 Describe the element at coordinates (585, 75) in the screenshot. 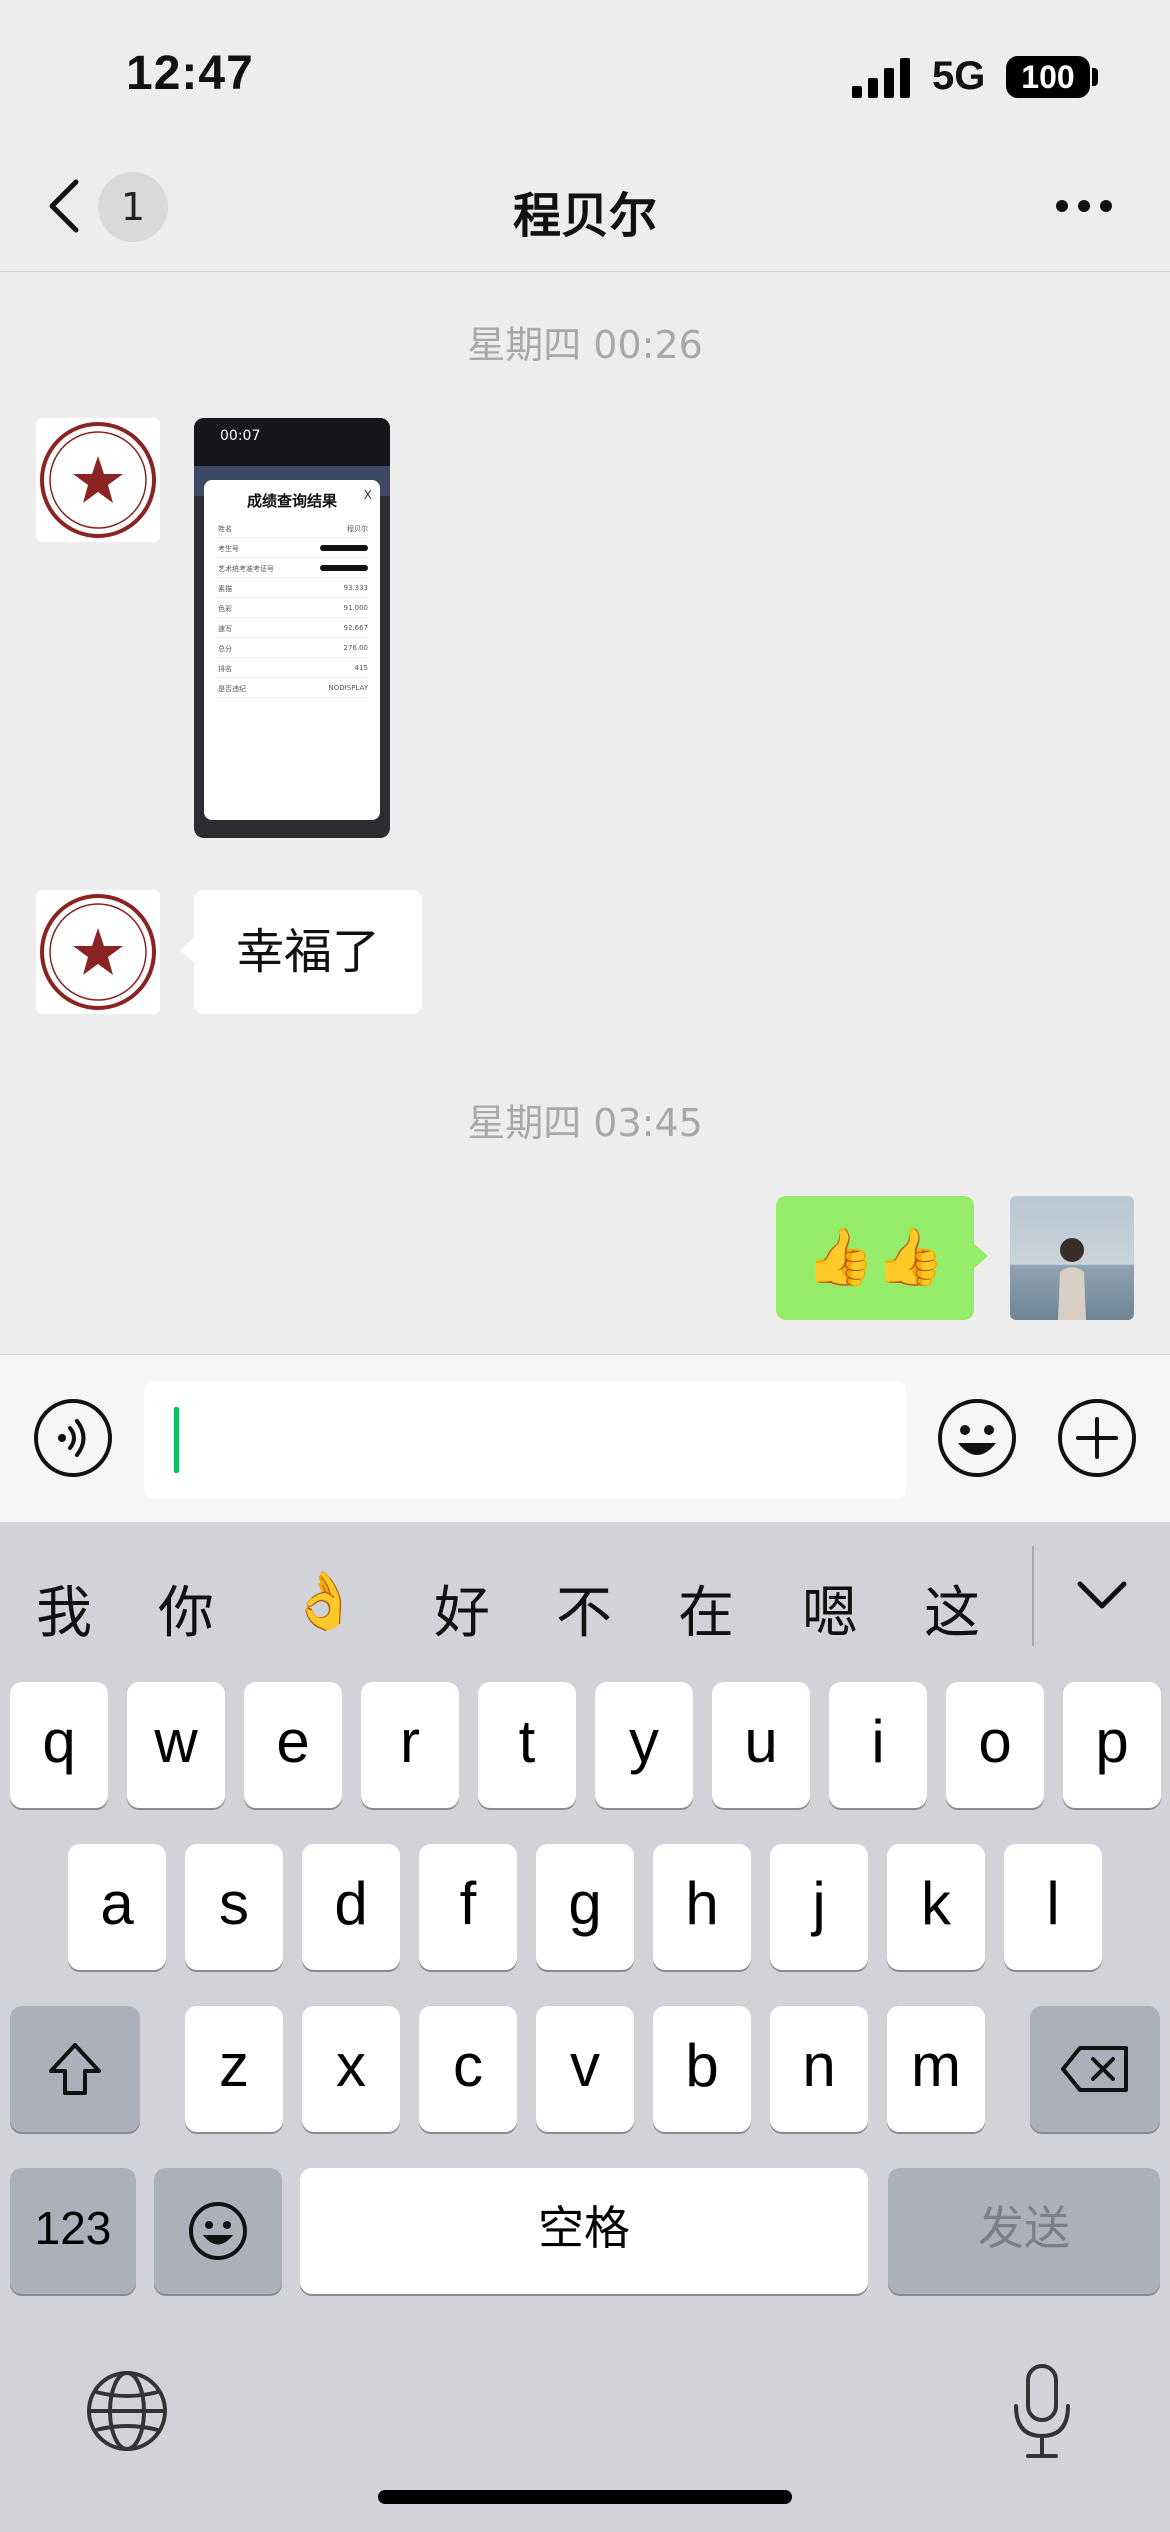

I see `status-bar: 12:47 5G 100` at that location.